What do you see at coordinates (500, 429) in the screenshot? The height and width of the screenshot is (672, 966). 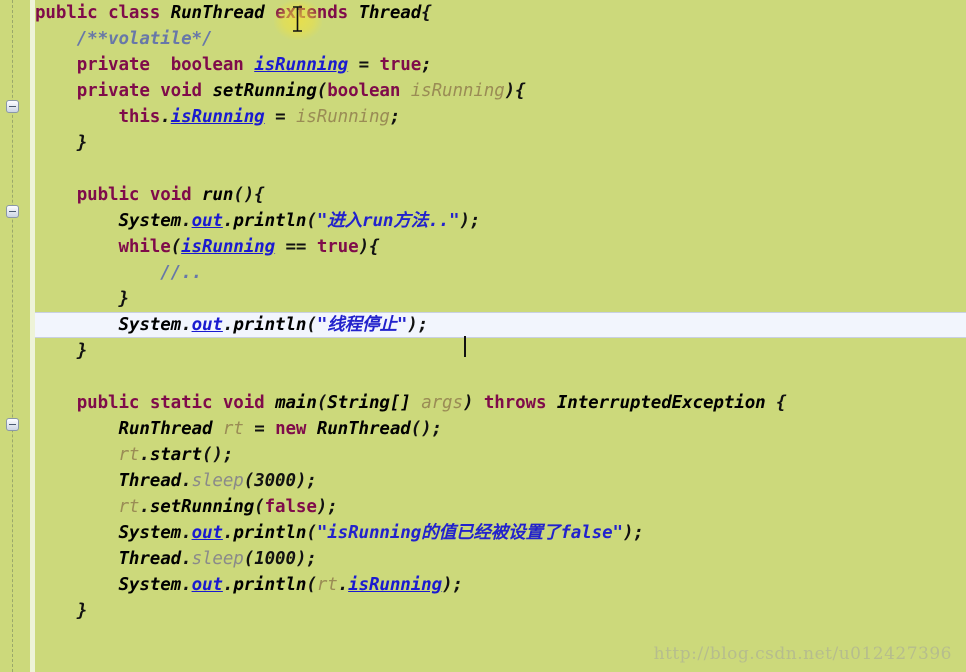 I see `code-line-17: RunThread rt = new RunThread();` at bounding box center [500, 429].